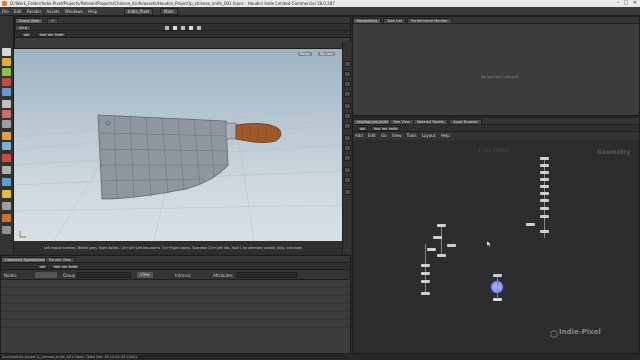  Describe the element at coordinates (139, 11) in the screenshot. I see `desktop-tab-indie-pixel: Indie_Pixel` at that location.